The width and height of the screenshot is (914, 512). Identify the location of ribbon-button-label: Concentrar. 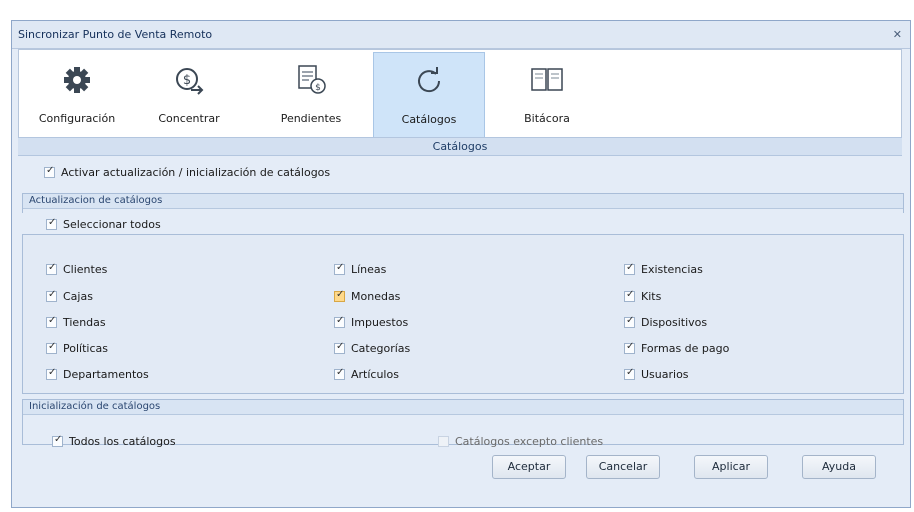
(189, 118).